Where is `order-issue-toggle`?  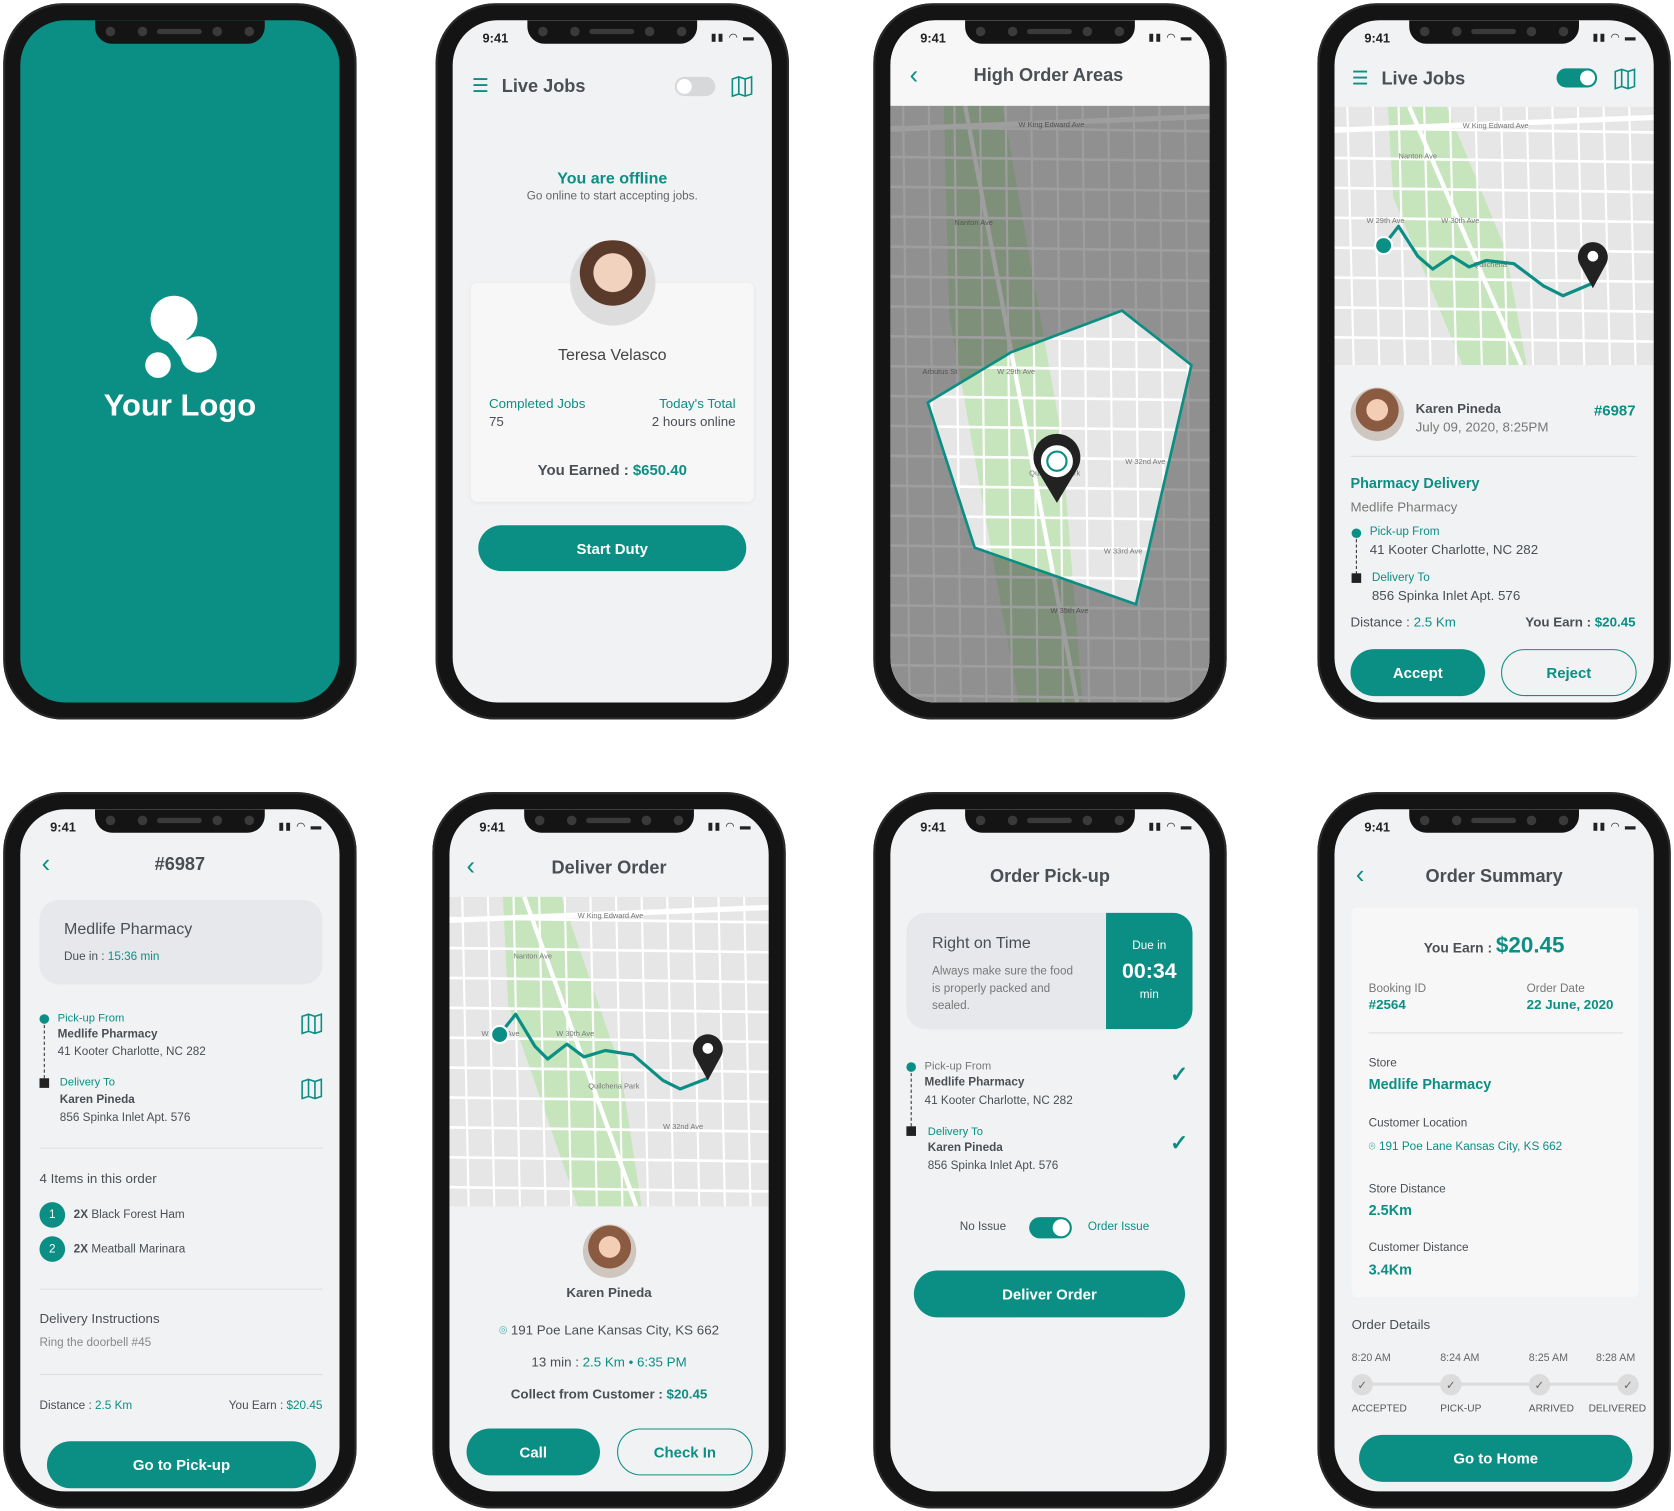 order-issue-toggle is located at coordinates (1050, 1228).